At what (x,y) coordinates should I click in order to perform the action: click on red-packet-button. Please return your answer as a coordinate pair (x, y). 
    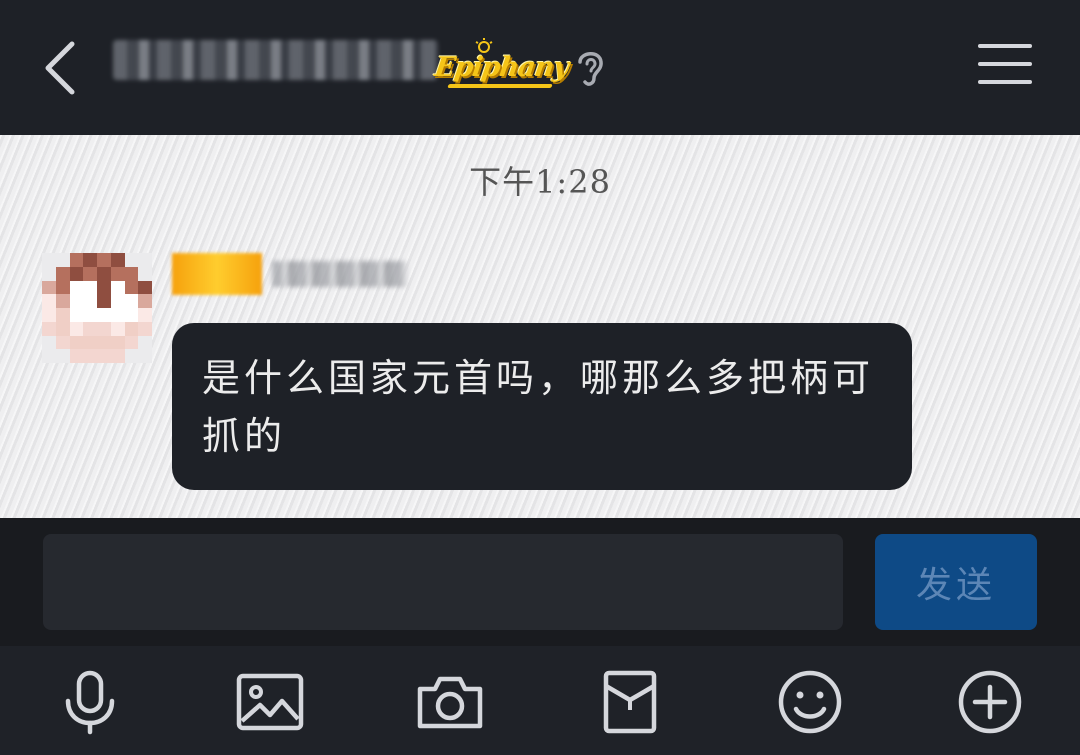
    Looking at the image, I should click on (630, 702).